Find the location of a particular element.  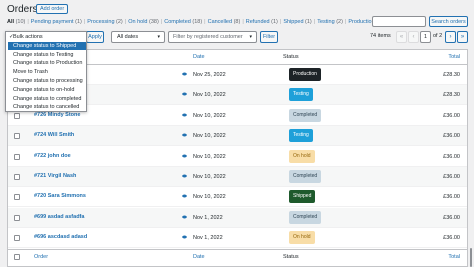

search-input is located at coordinates (399, 21).